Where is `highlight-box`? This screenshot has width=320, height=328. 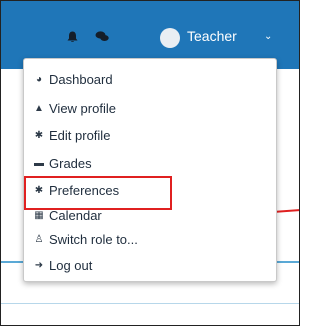
highlight-box is located at coordinates (98, 193).